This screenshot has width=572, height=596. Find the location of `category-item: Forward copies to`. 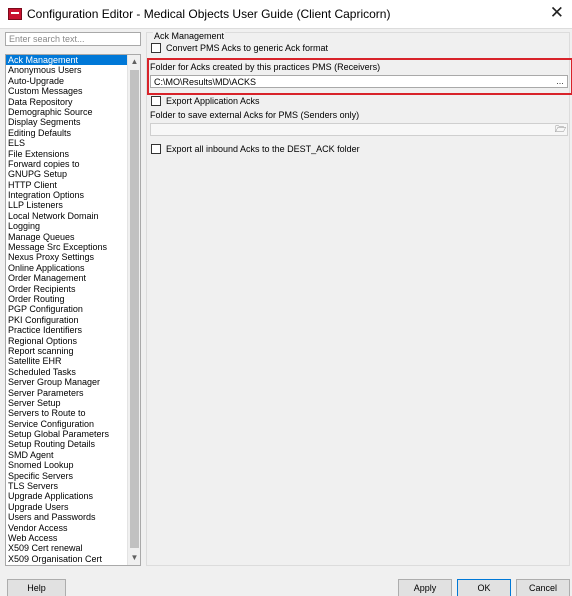

category-item: Forward copies to is located at coordinates (66, 164).